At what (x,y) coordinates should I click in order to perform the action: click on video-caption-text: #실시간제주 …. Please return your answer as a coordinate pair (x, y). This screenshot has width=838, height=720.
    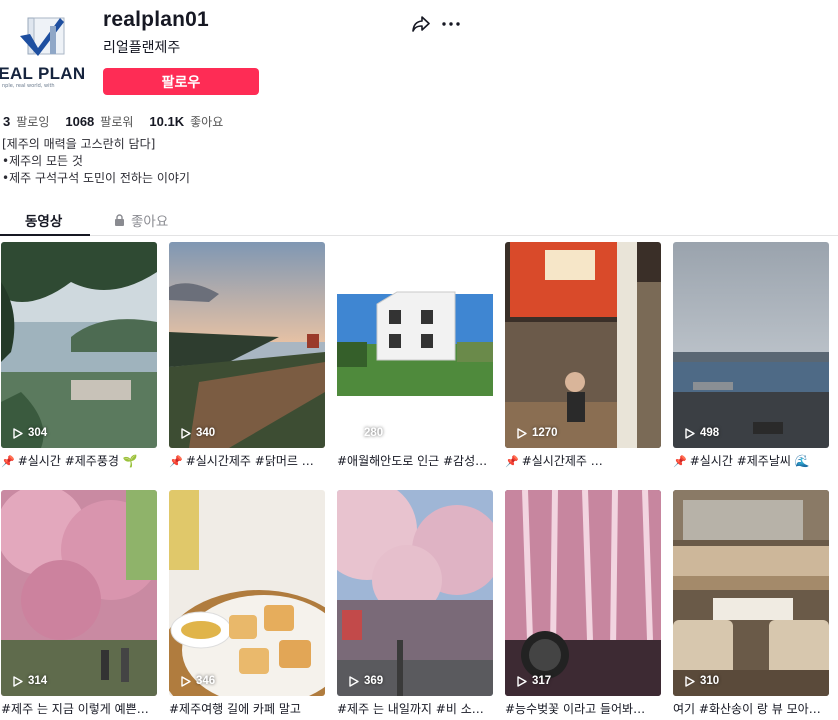
    Looking at the image, I should click on (562, 461).